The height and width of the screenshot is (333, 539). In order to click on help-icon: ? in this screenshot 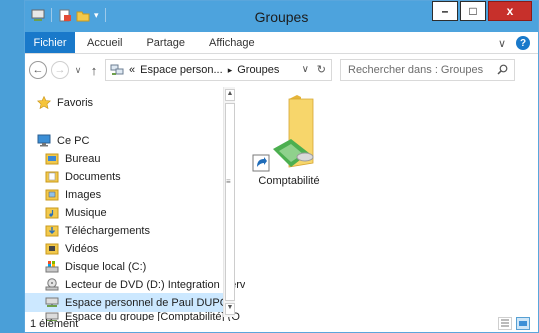, I will do `click(523, 43)`.